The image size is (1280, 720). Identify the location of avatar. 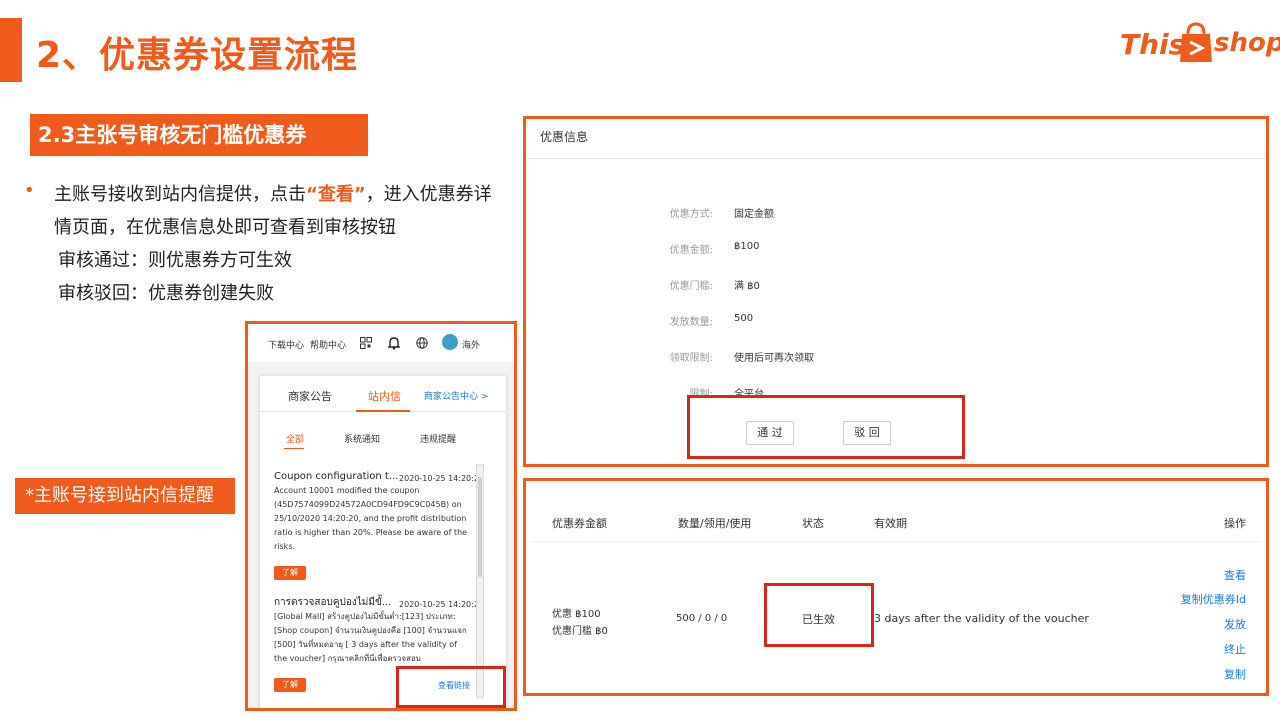
(450, 342).